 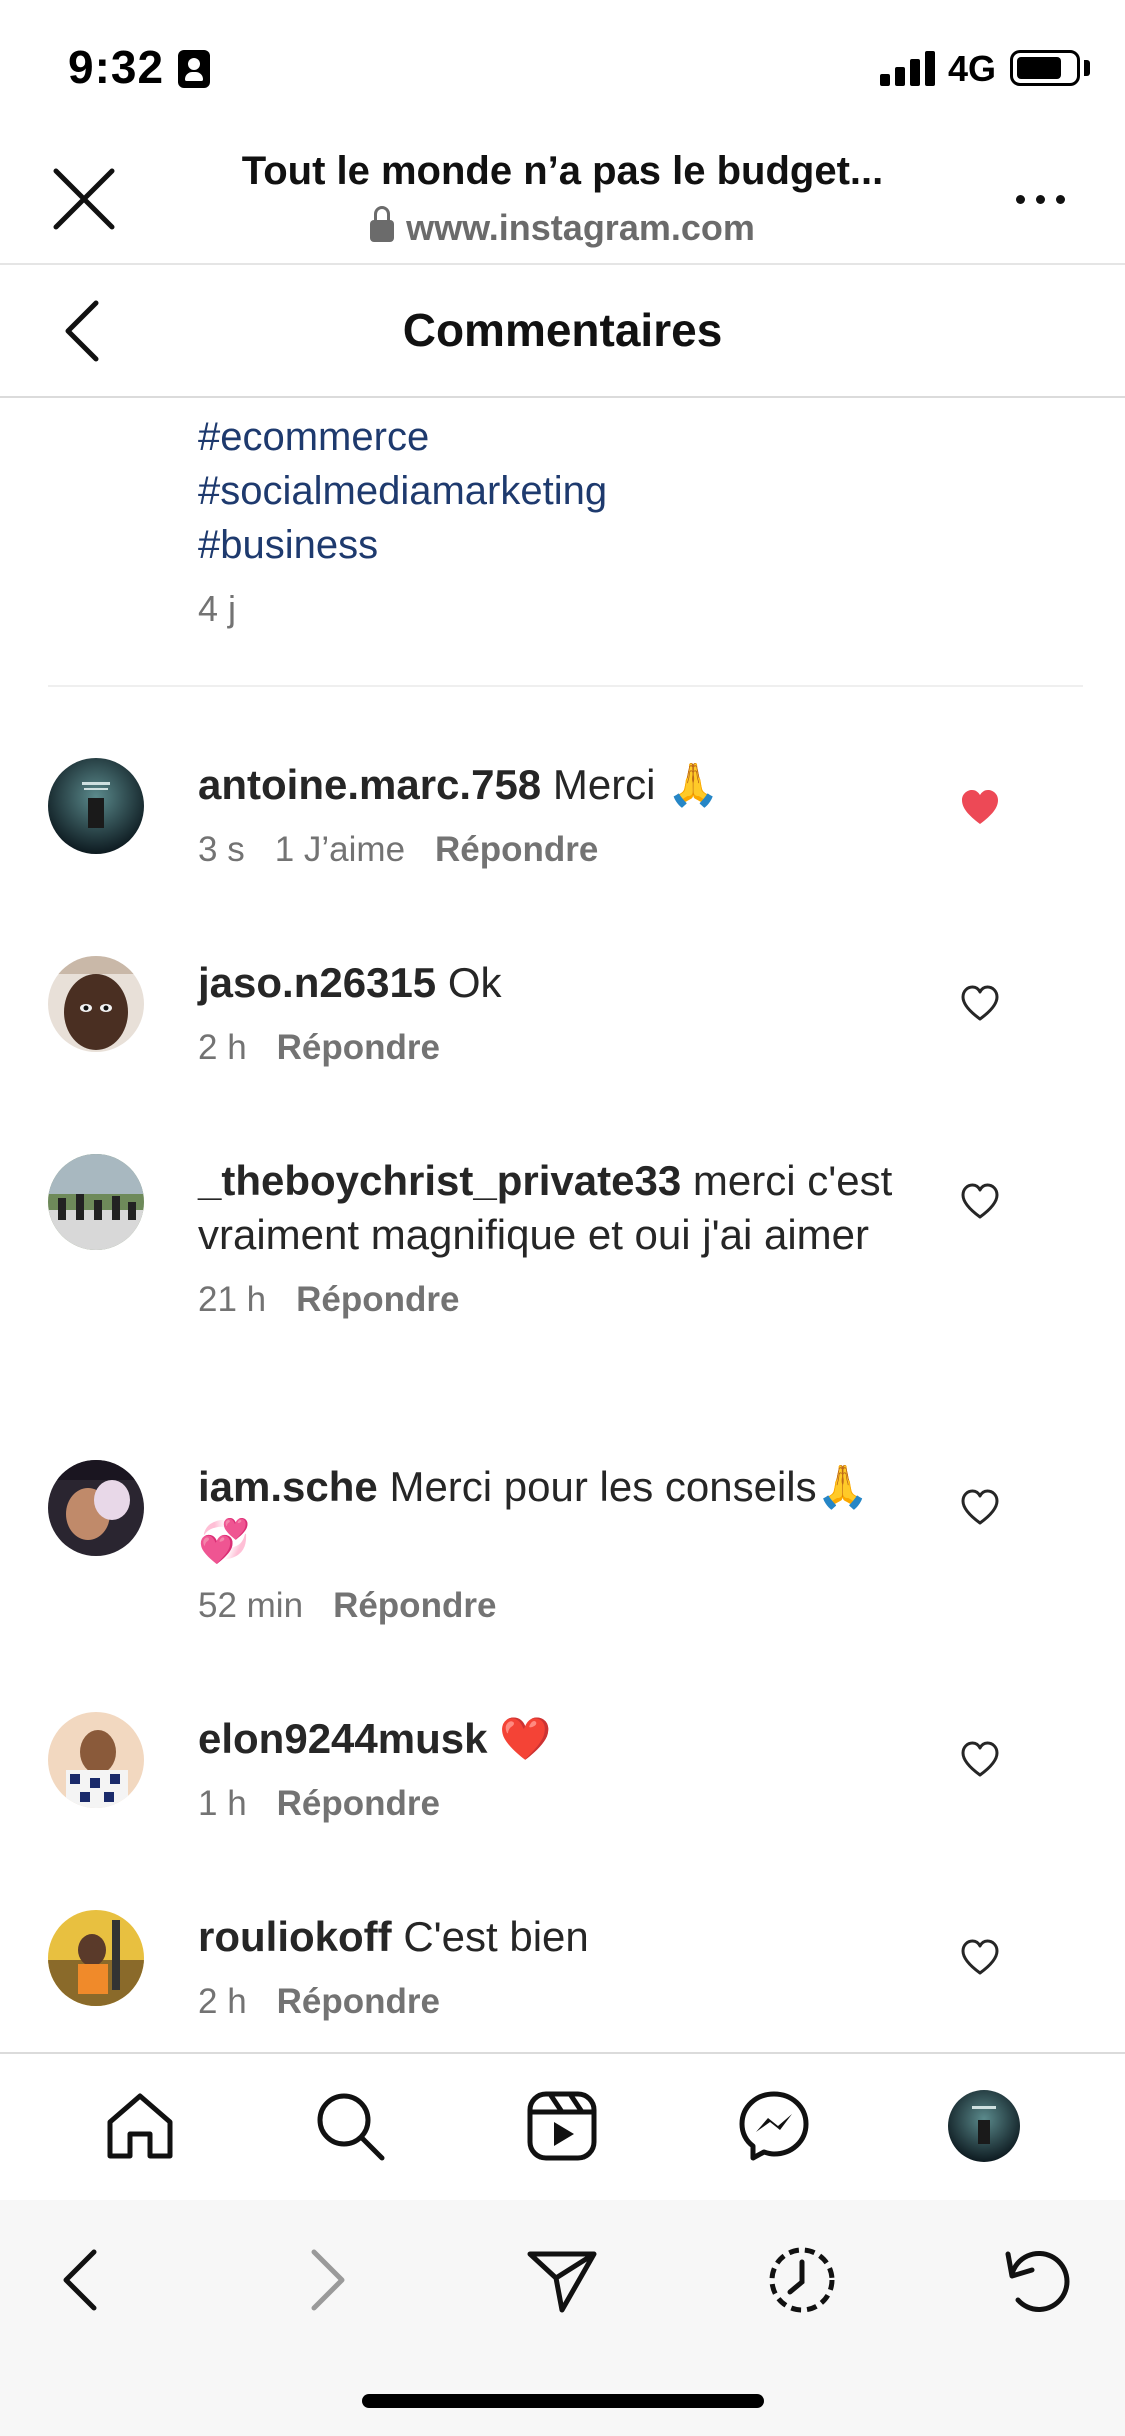 I want to click on comment-meta: 1 h Répondre, so click(x=558, y=1804).